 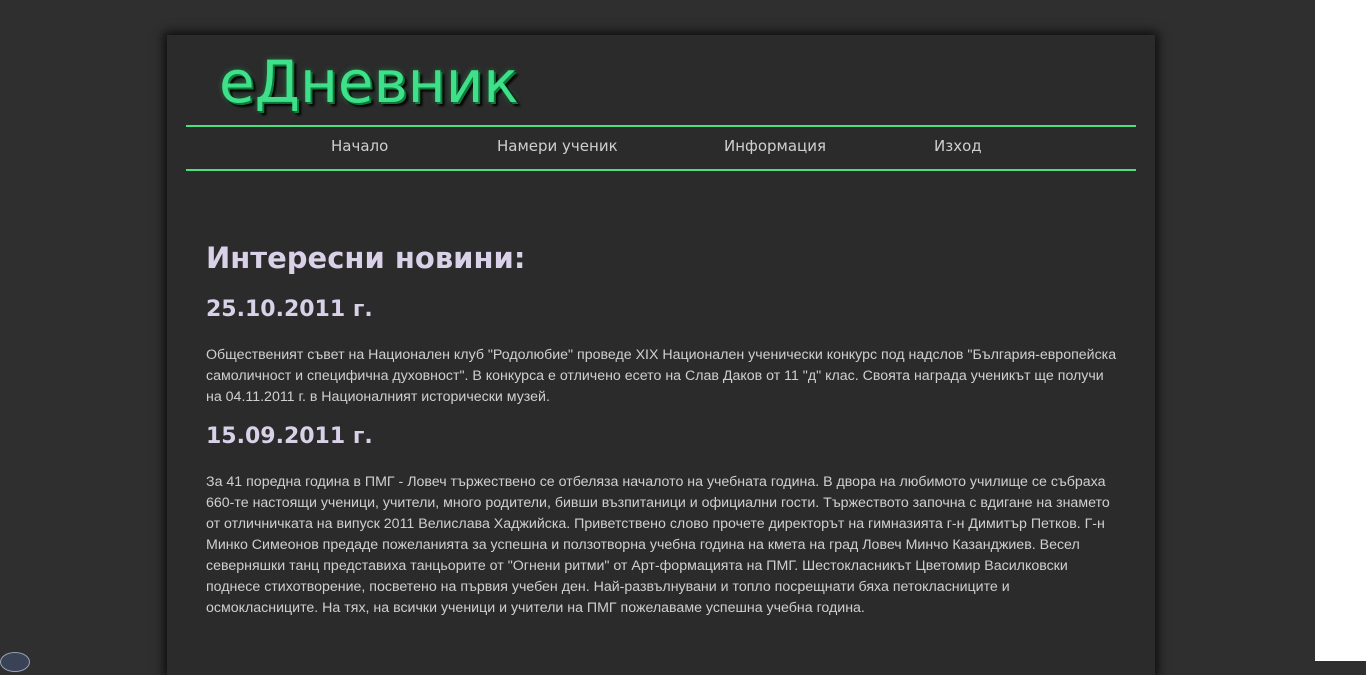 What do you see at coordinates (958, 146) in the screenshot?
I see `nav-item-logout: Изход` at bounding box center [958, 146].